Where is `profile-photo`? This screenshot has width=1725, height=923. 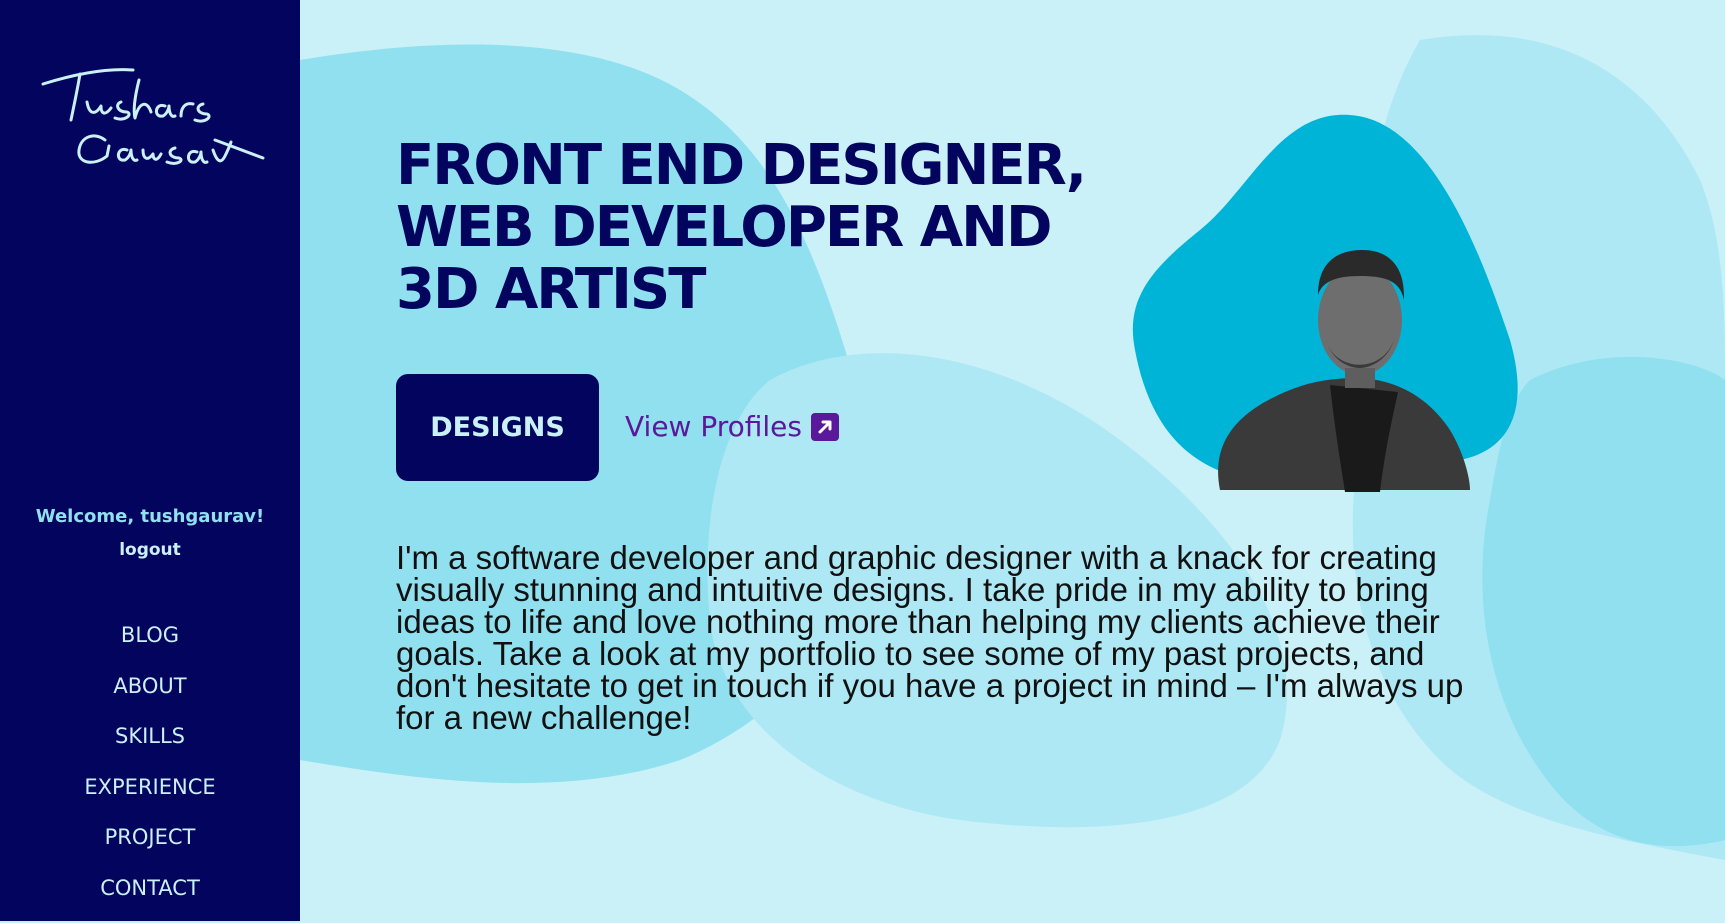
profile-photo is located at coordinates (1330, 305).